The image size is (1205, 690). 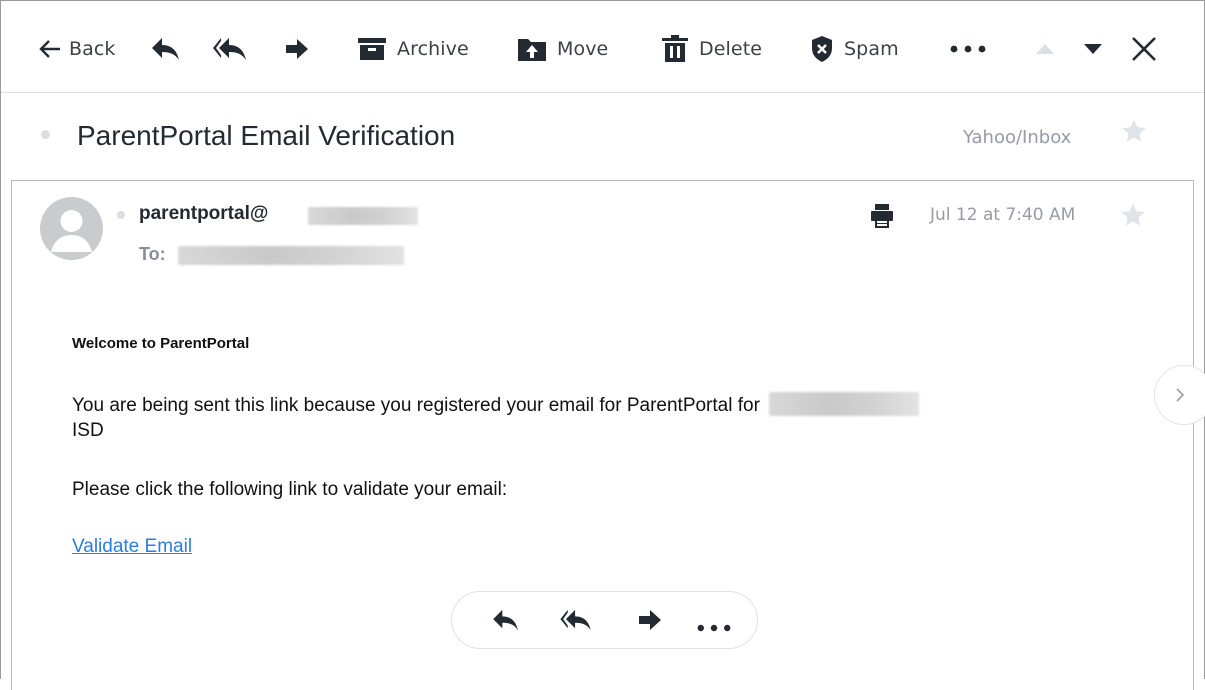 What do you see at coordinates (291, 255) in the screenshot?
I see `redacted-recipient` at bounding box center [291, 255].